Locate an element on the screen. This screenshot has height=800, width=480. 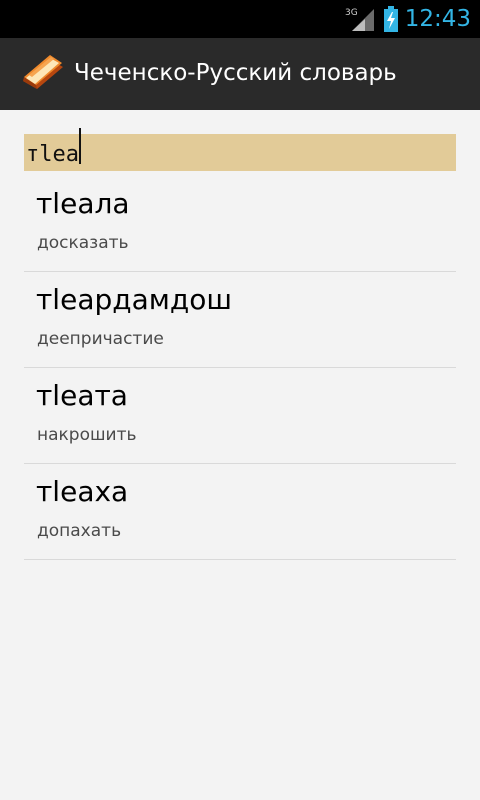
status-time: 12:43 is located at coordinates (437, 19).